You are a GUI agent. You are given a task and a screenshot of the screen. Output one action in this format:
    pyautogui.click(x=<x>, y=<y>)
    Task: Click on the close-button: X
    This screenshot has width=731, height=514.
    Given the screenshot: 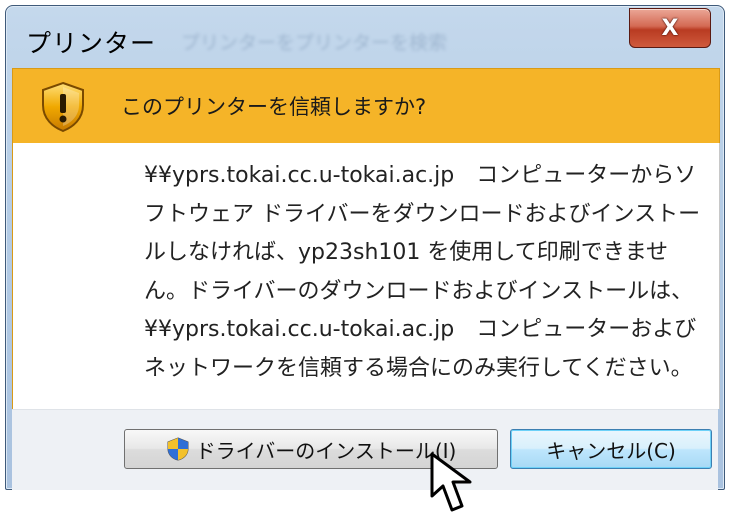 What is the action you would take?
    pyautogui.click(x=670, y=28)
    